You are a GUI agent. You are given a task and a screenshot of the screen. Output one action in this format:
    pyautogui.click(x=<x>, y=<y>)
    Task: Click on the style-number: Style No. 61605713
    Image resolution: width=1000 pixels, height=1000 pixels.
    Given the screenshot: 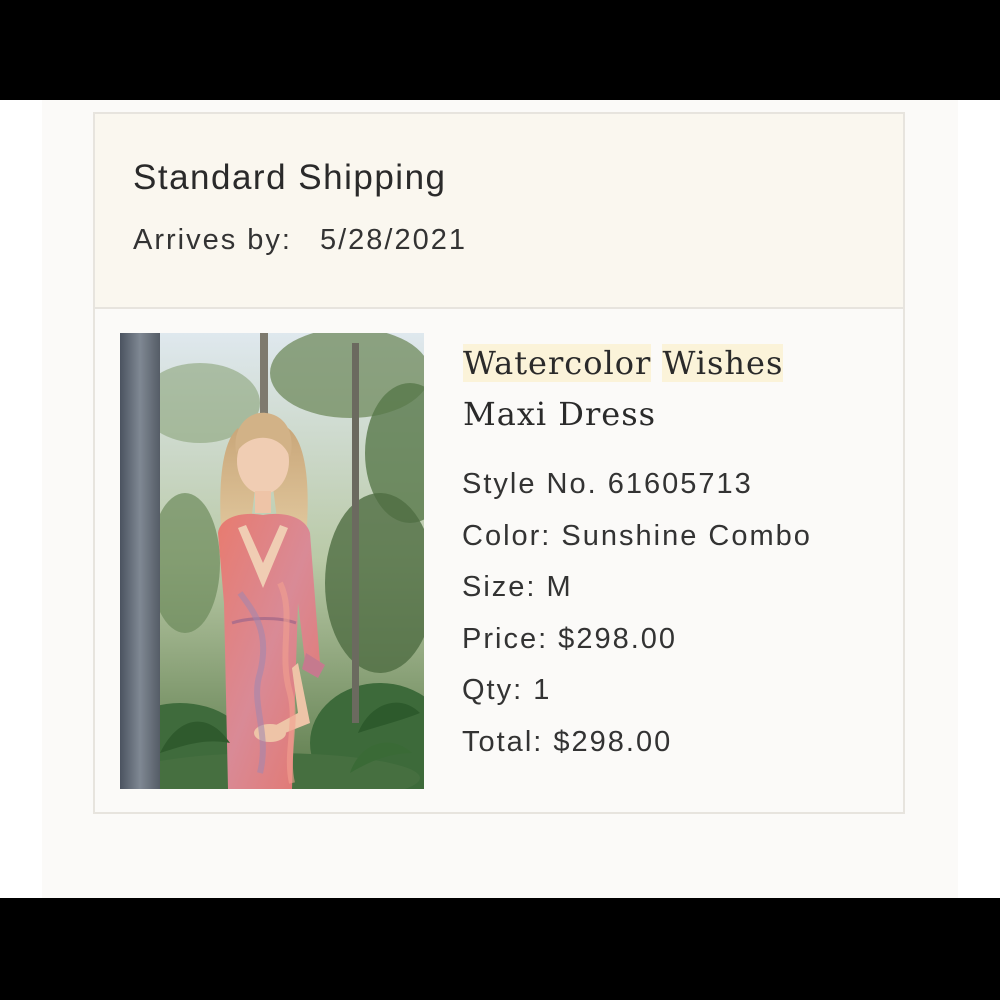 What is the action you would take?
    pyautogui.click(x=607, y=484)
    